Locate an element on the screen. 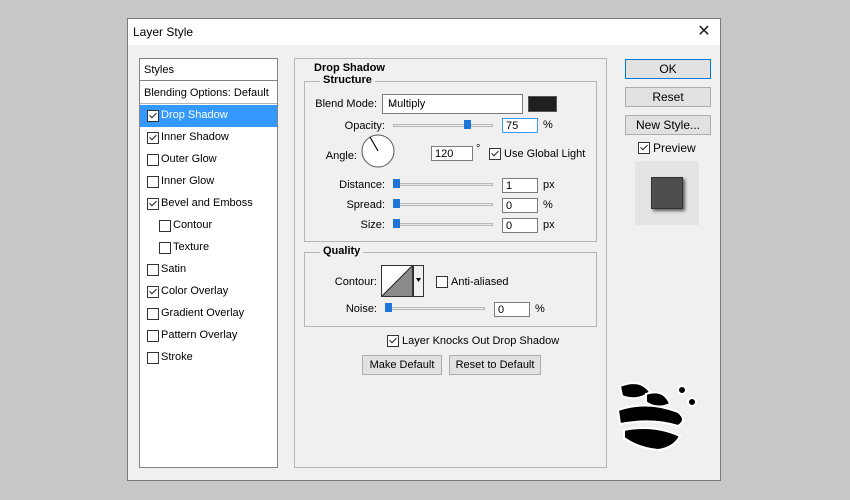  knocks-out-checkbox is located at coordinates (393, 341).